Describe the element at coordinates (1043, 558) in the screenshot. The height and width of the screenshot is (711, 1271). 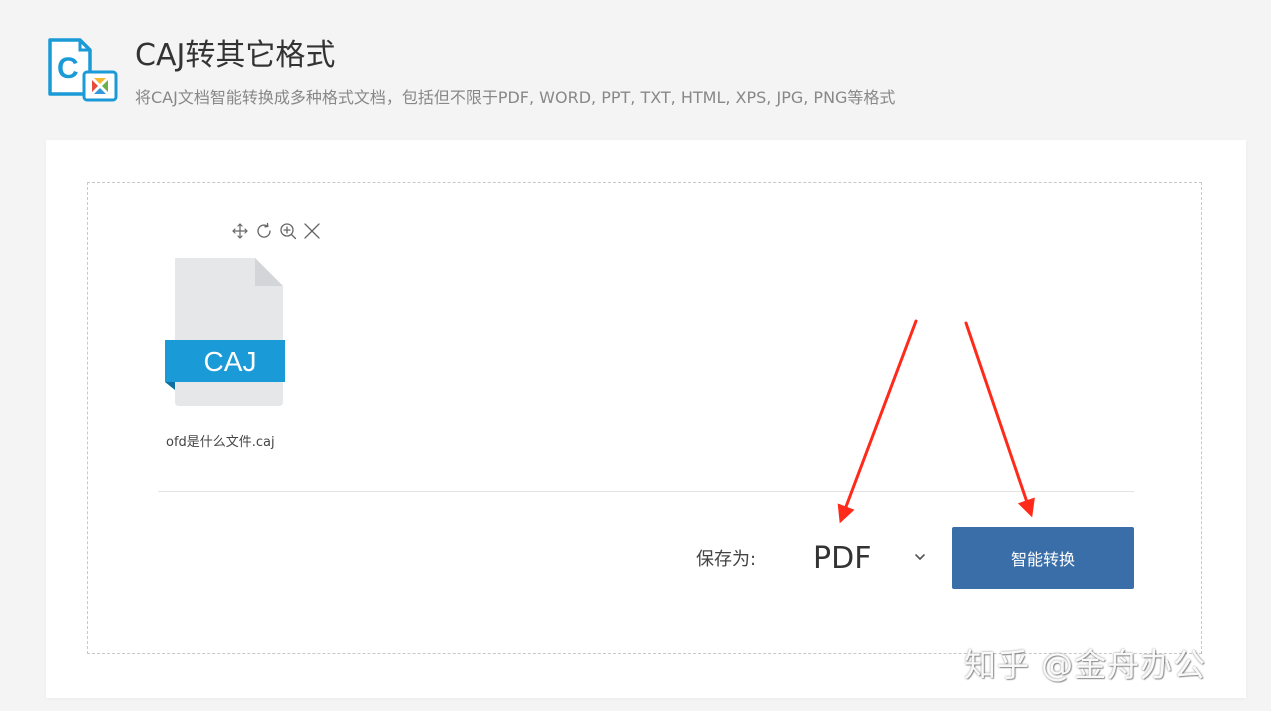
I see `convert-button: 智能转换` at that location.